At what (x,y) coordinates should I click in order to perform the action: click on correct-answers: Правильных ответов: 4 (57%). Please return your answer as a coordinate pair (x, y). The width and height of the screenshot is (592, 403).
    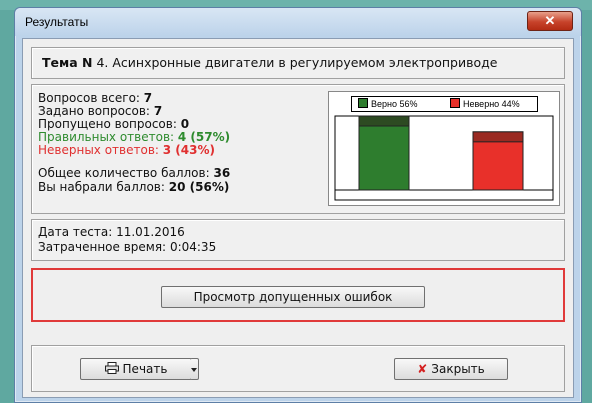
    Looking at the image, I should click on (134, 137).